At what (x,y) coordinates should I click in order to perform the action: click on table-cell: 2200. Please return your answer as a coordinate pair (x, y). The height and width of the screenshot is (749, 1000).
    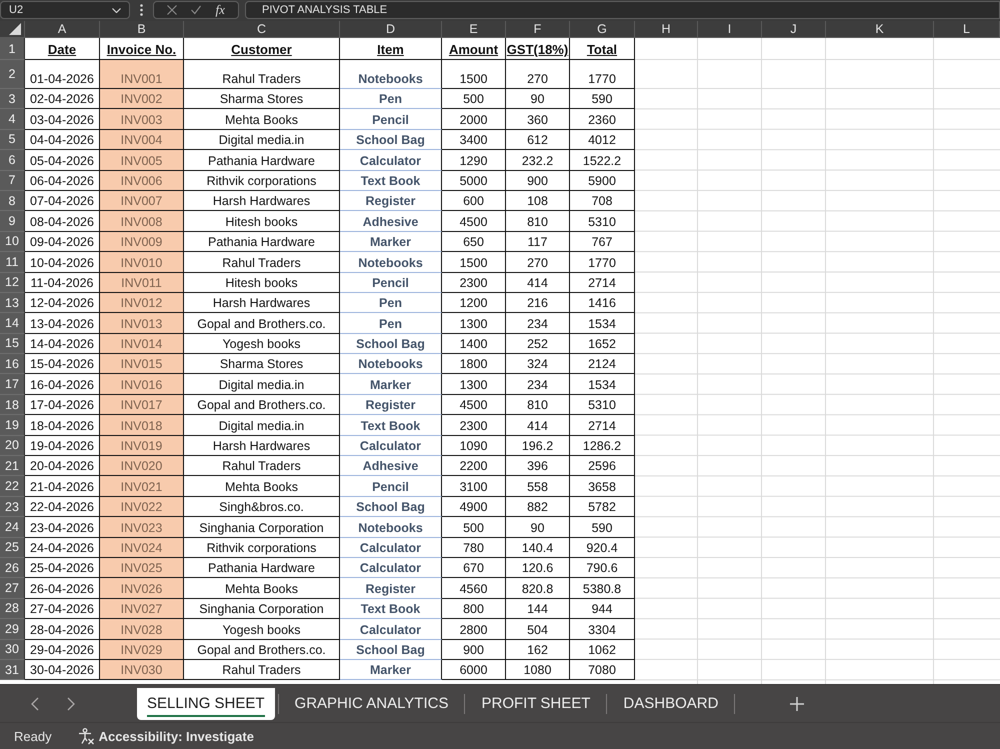
    Looking at the image, I should click on (474, 466).